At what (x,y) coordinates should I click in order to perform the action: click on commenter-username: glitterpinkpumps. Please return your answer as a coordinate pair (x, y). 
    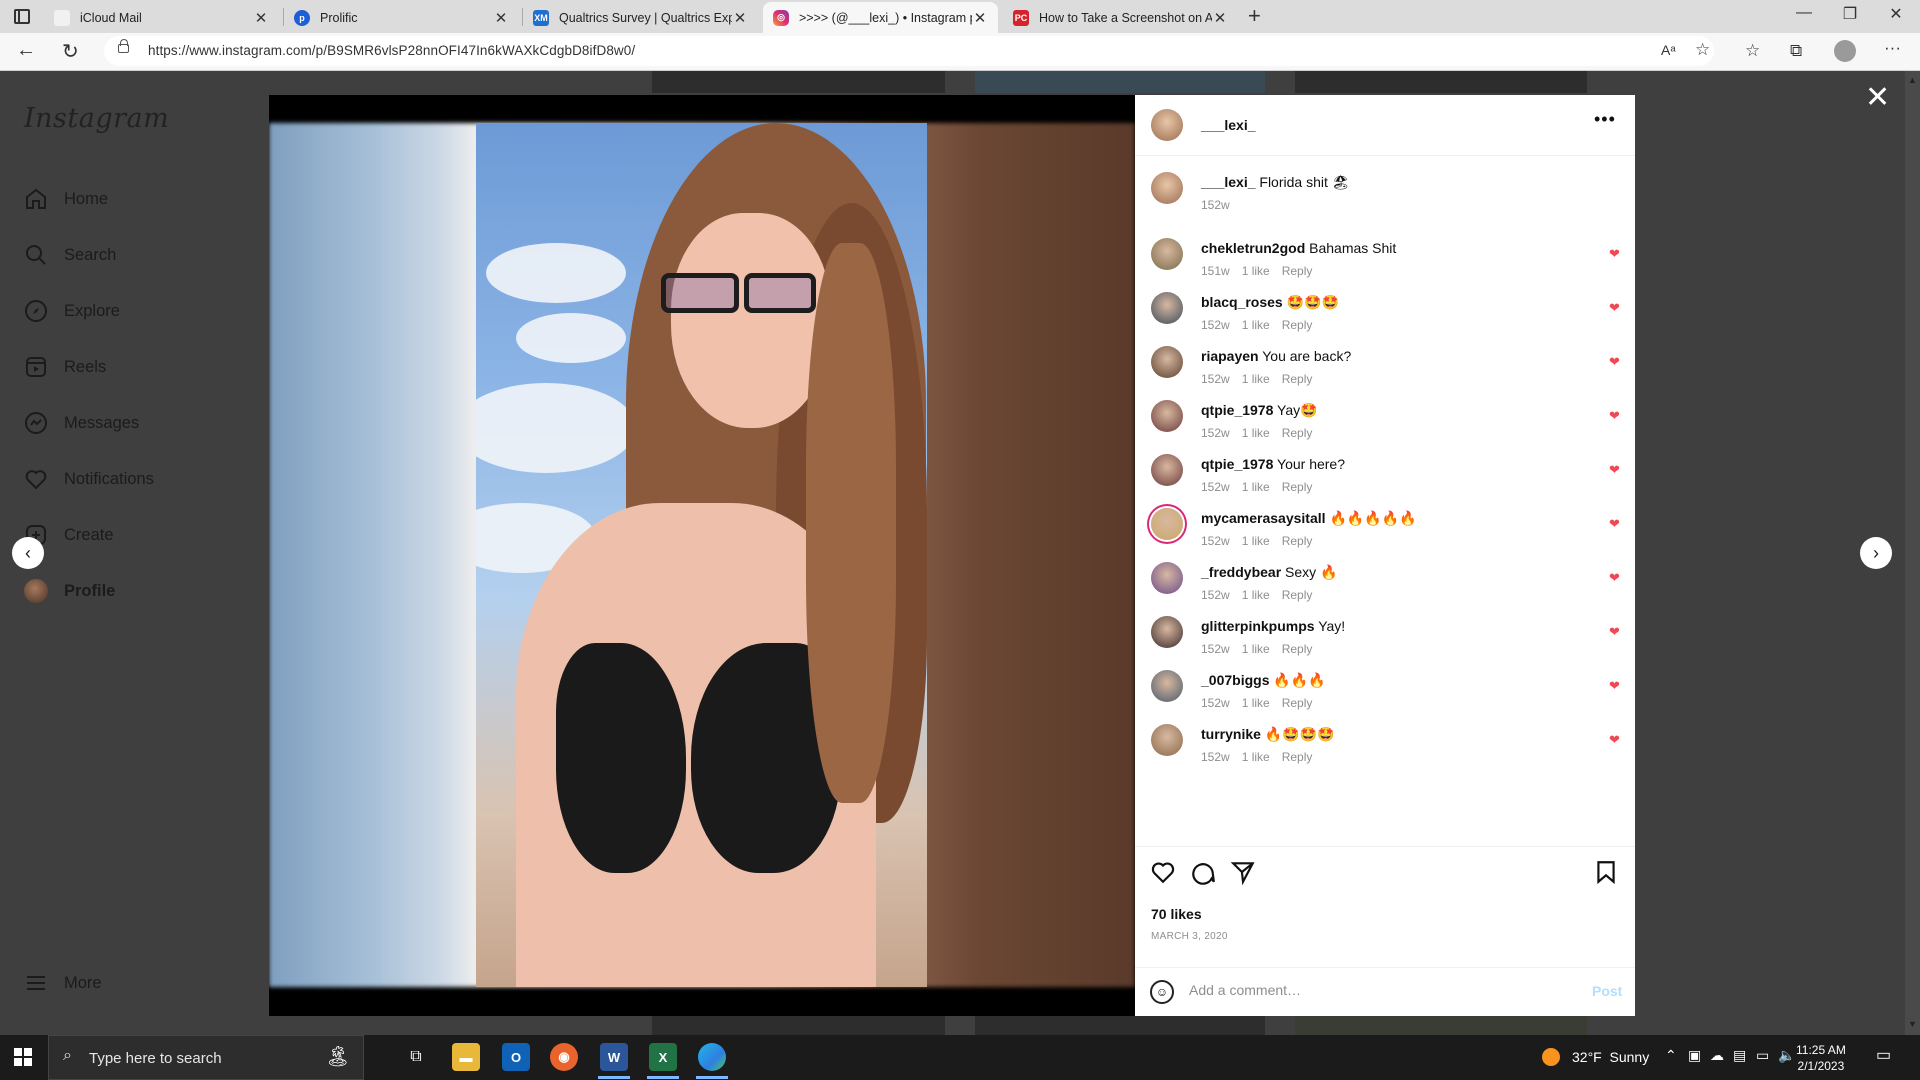
    Looking at the image, I should click on (1258, 626).